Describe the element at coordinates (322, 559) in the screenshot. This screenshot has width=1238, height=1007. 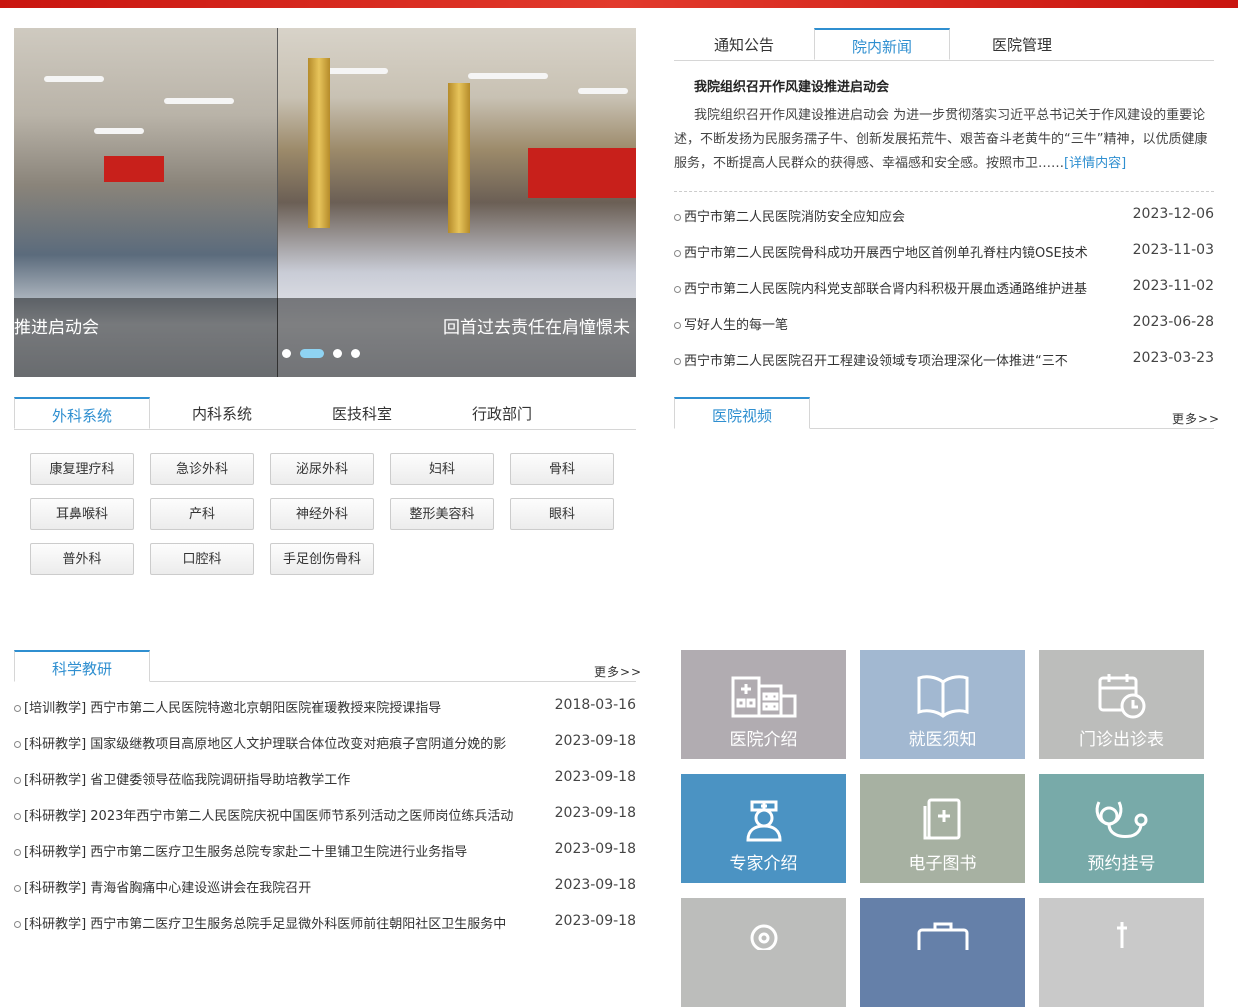
I see `department-button: 手足创伤骨科` at that location.